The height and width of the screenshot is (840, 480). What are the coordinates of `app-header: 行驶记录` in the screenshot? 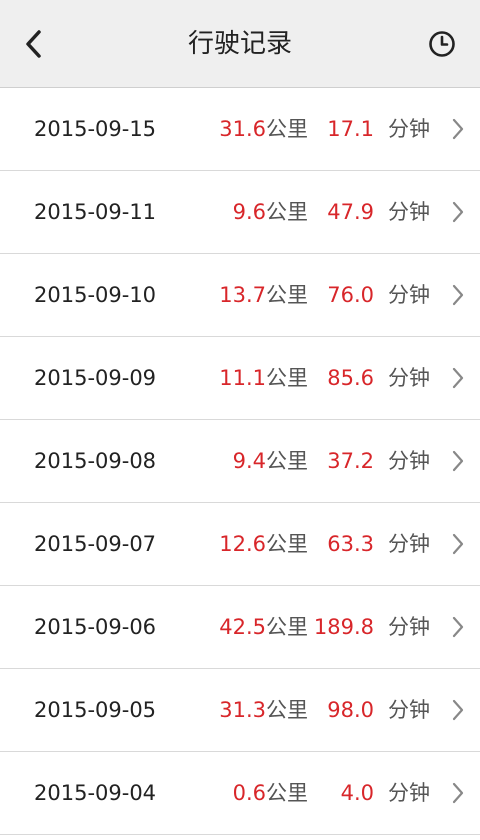 It's located at (240, 44).